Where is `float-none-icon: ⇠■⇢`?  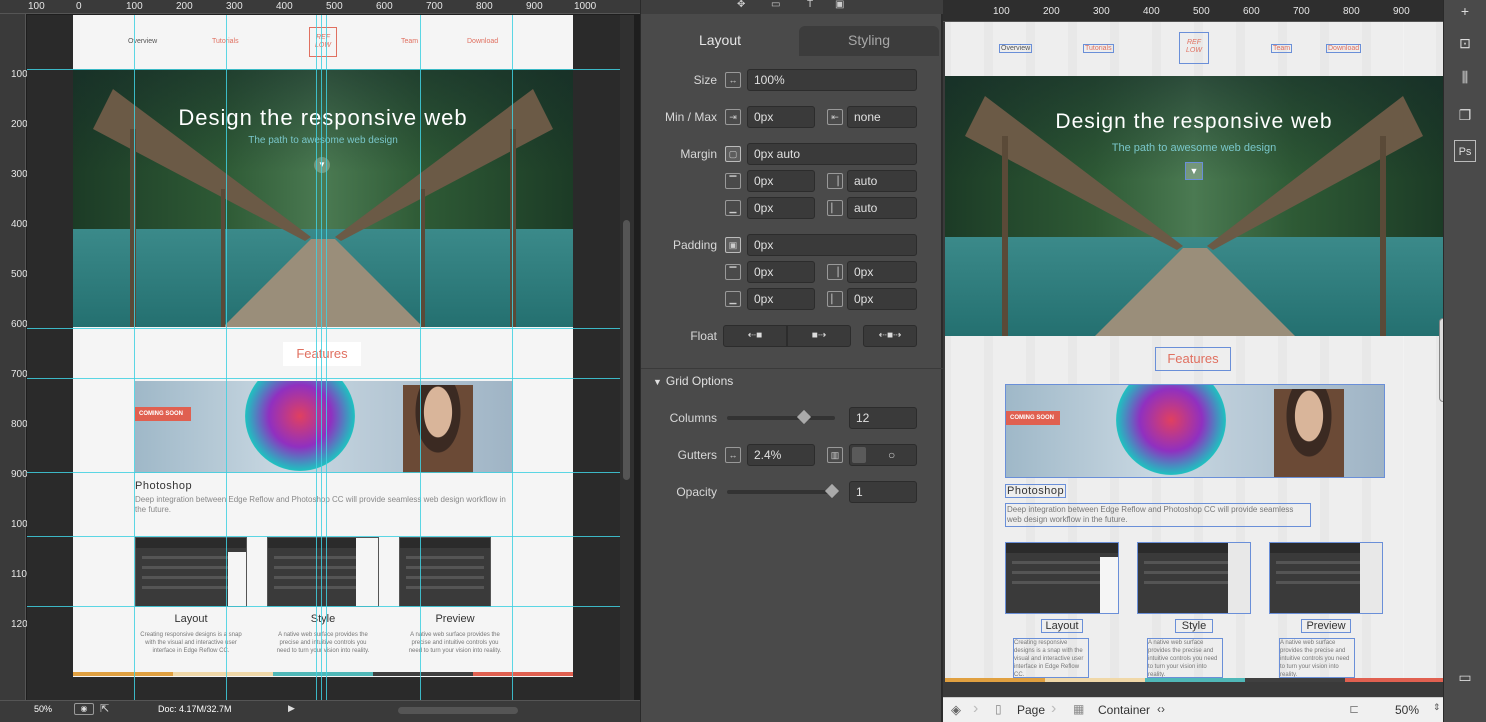 float-none-icon: ⇠■⇢ is located at coordinates (890, 336).